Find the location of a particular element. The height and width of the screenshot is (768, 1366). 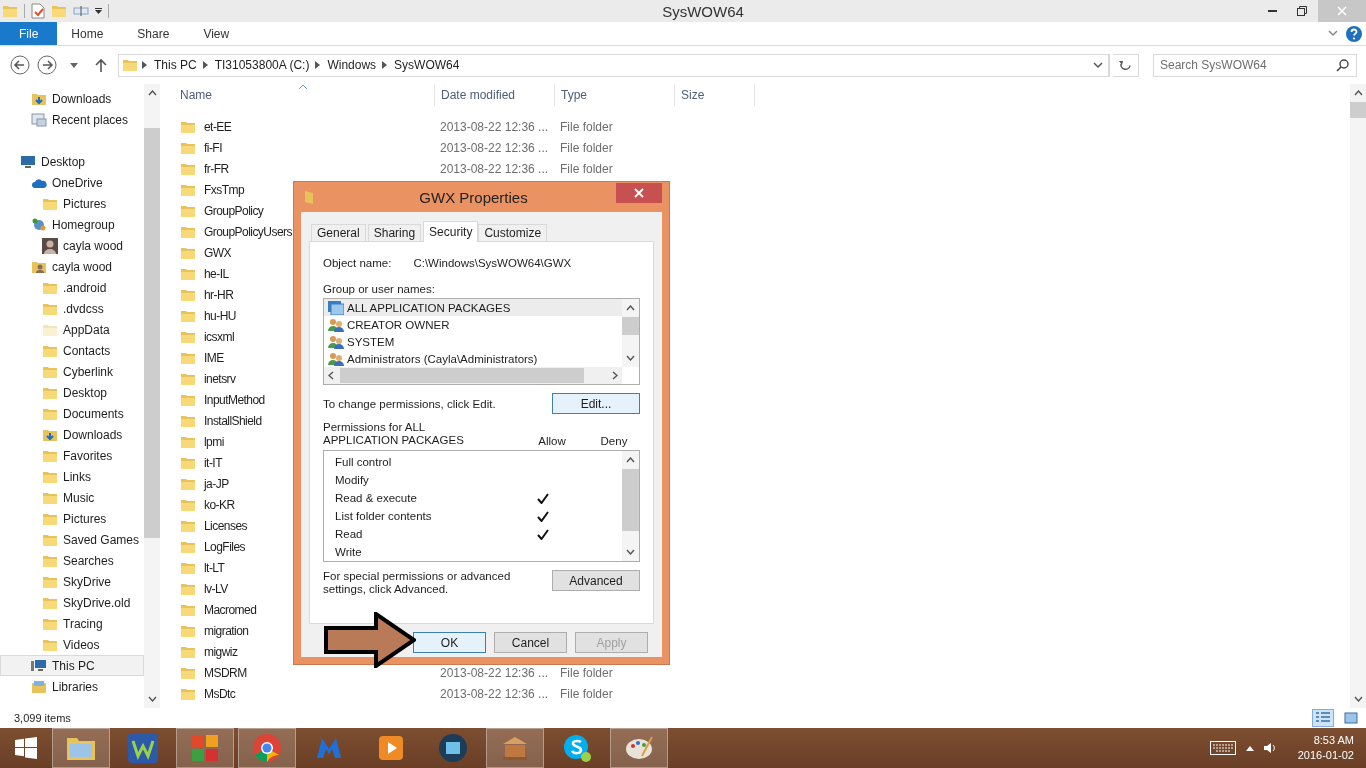

sidebar-item: Searches is located at coordinates (72, 560).